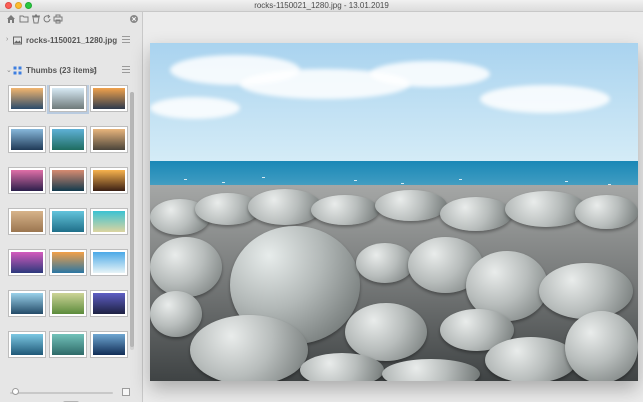  I want to click on home-icon, so click(11, 19).